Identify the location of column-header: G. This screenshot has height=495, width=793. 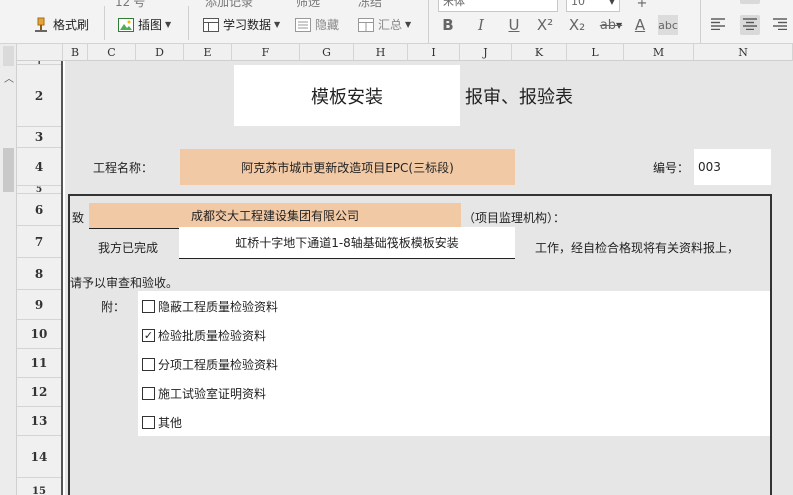
(327, 52).